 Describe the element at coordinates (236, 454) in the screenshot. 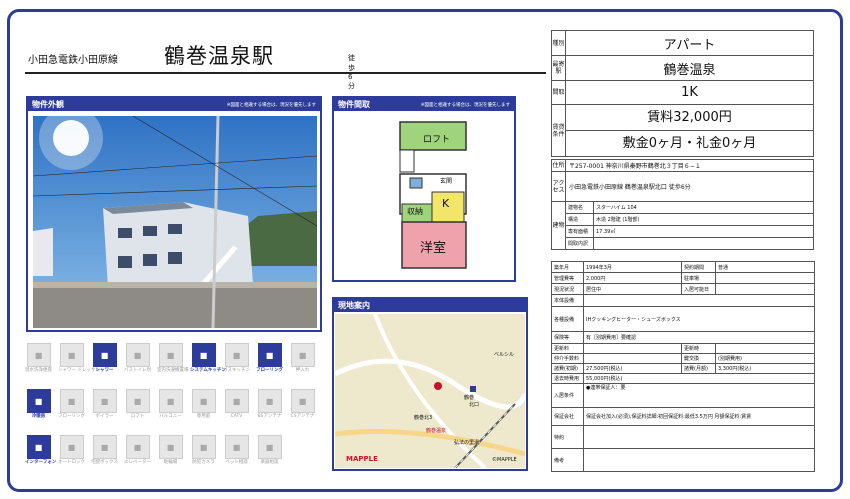

I see `equipment-item: ■ ペット相談` at that location.